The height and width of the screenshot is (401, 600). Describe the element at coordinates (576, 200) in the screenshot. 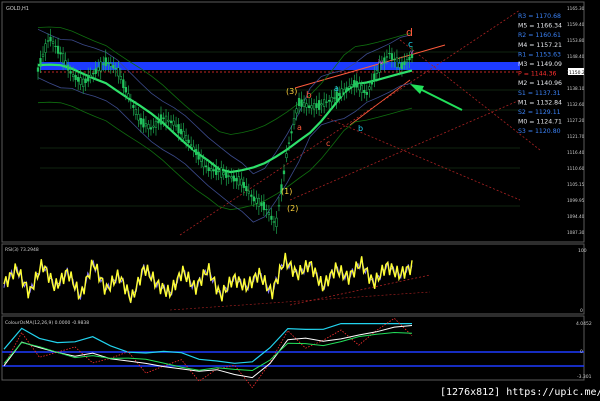

I see `price-axis-tick: 1099.95` at that location.